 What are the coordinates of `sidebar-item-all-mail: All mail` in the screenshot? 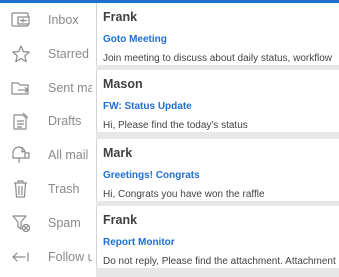 It's located at (48, 155).